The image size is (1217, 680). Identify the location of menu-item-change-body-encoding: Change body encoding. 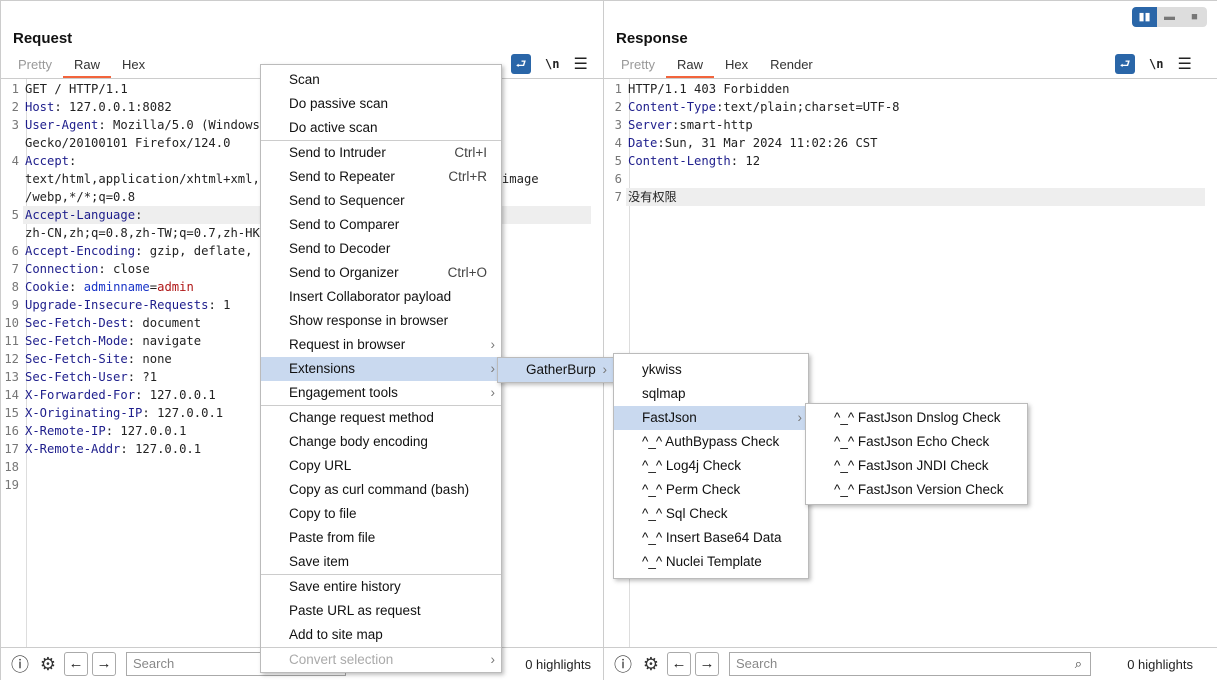
(381, 442).